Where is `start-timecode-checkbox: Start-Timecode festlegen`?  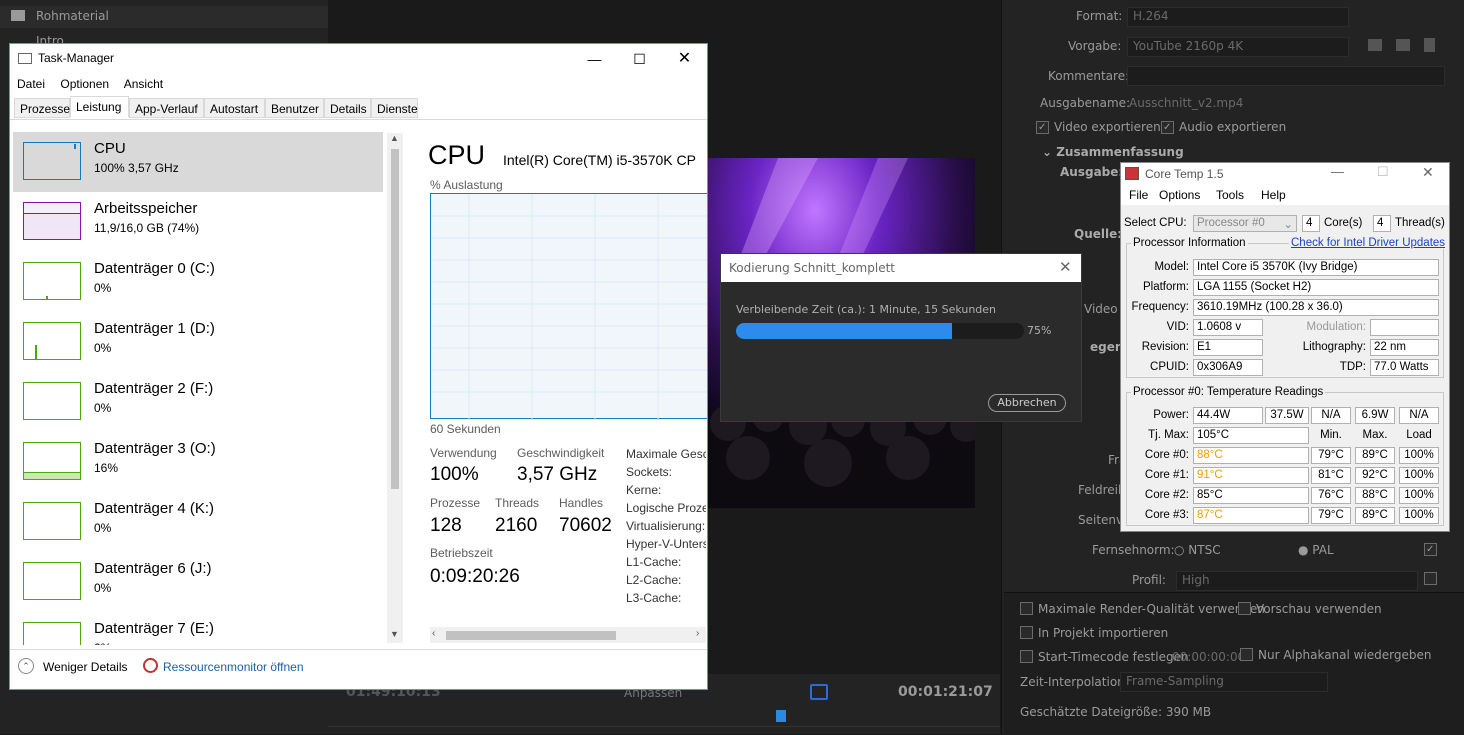 start-timecode-checkbox: Start-Timecode festlegen is located at coordinates (1104, 657).